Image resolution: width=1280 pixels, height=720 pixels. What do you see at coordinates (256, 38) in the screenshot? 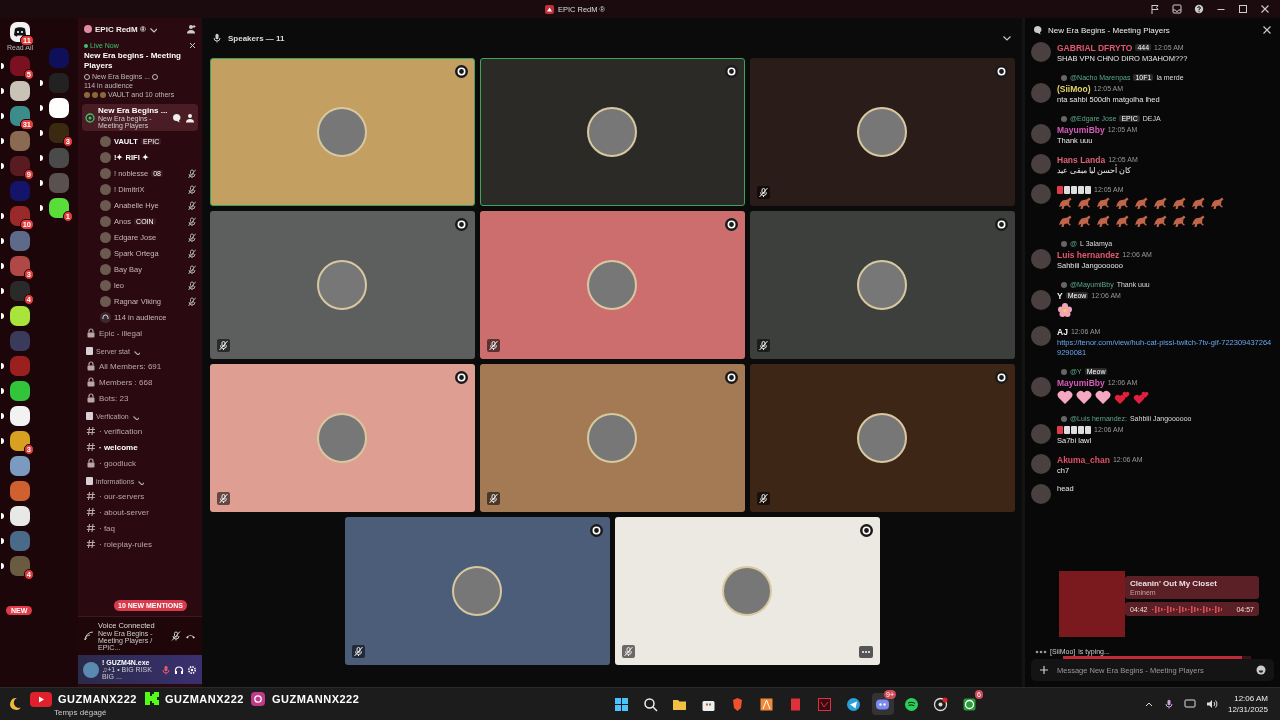
I see `speakers-heading: Speakers — 11` at bounding box center [256, 38].